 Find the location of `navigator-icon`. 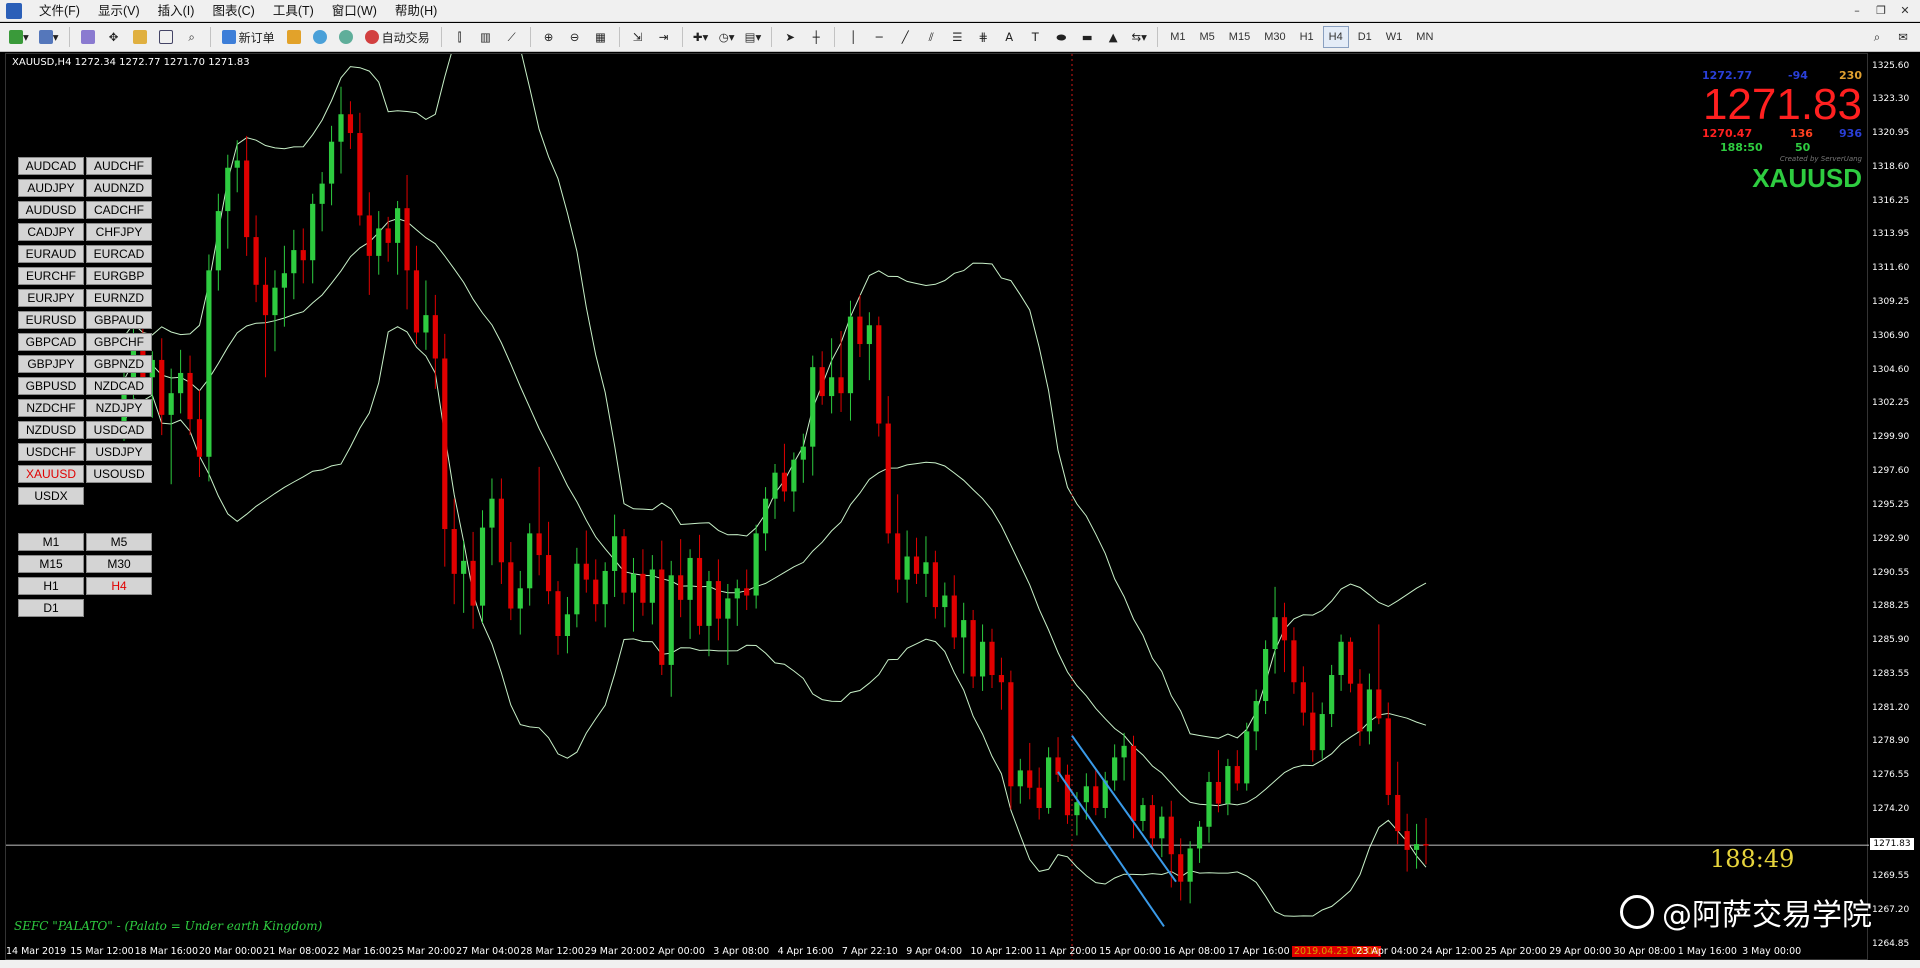

navigator-icon is located at coordinates (140, 37).